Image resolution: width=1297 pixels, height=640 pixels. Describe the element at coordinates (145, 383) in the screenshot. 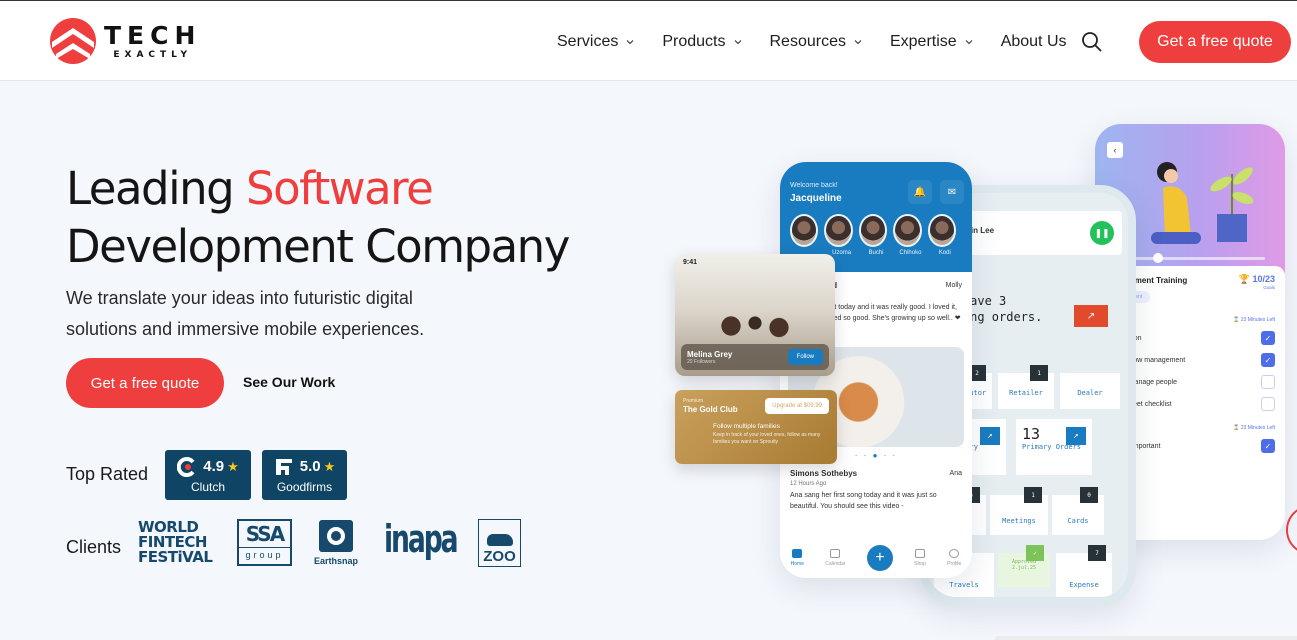

I see `hero-quote-button: Get a free quote` at that location.